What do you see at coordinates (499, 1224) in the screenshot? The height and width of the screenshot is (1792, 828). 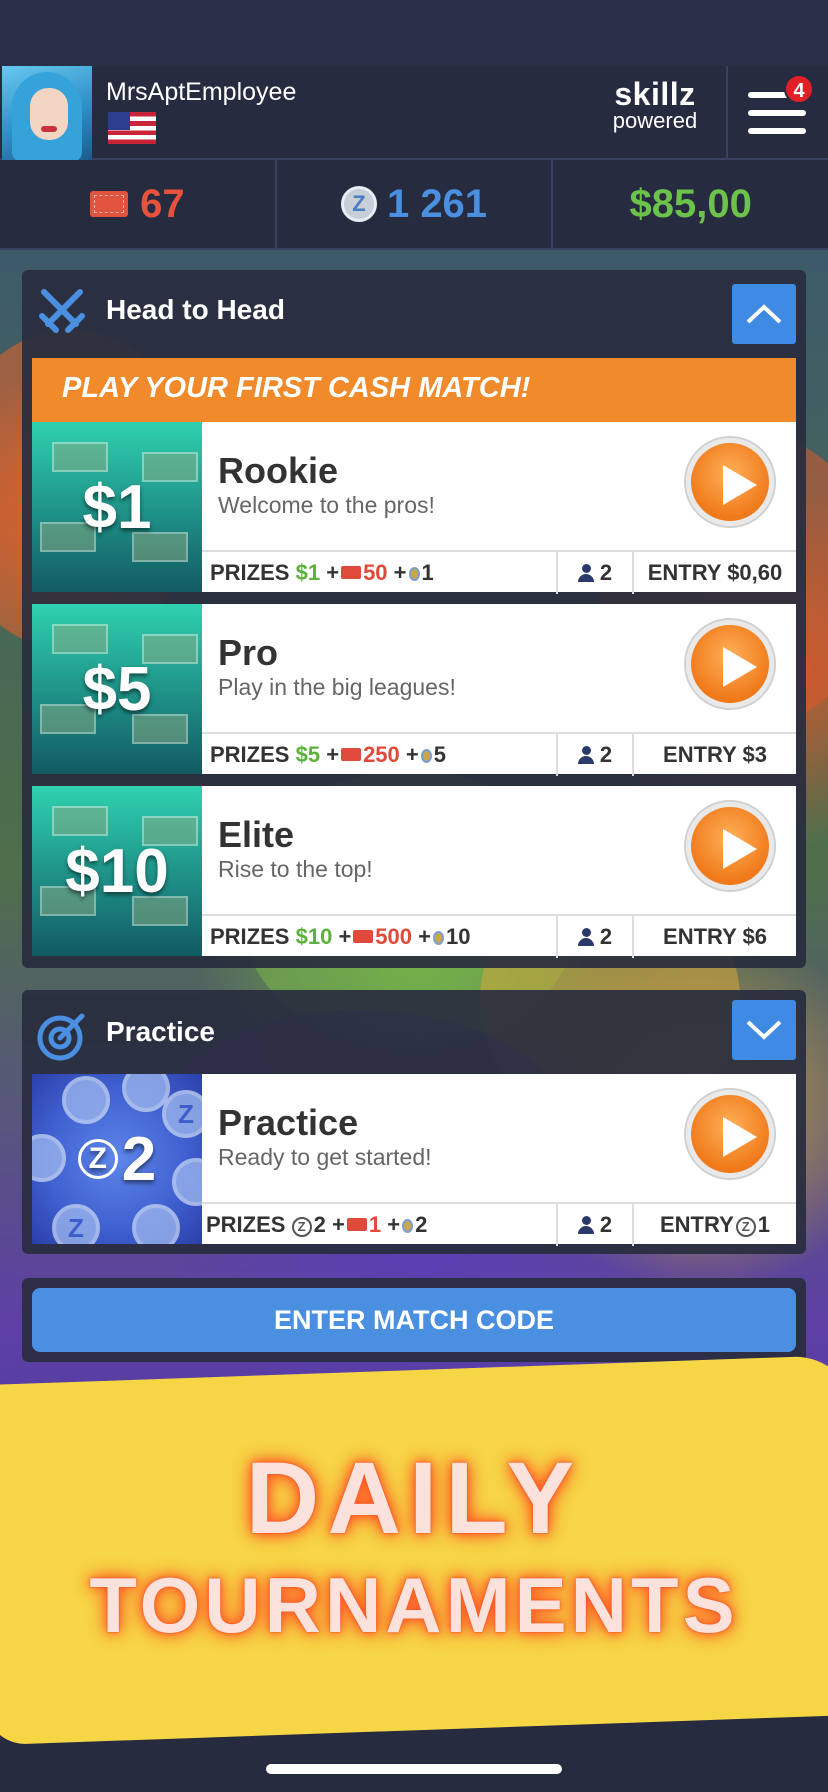 I see `card-footer: PRIZES Z2 +1 +2 2 ENTRY Z 1` at bounding box center [499, 1224].